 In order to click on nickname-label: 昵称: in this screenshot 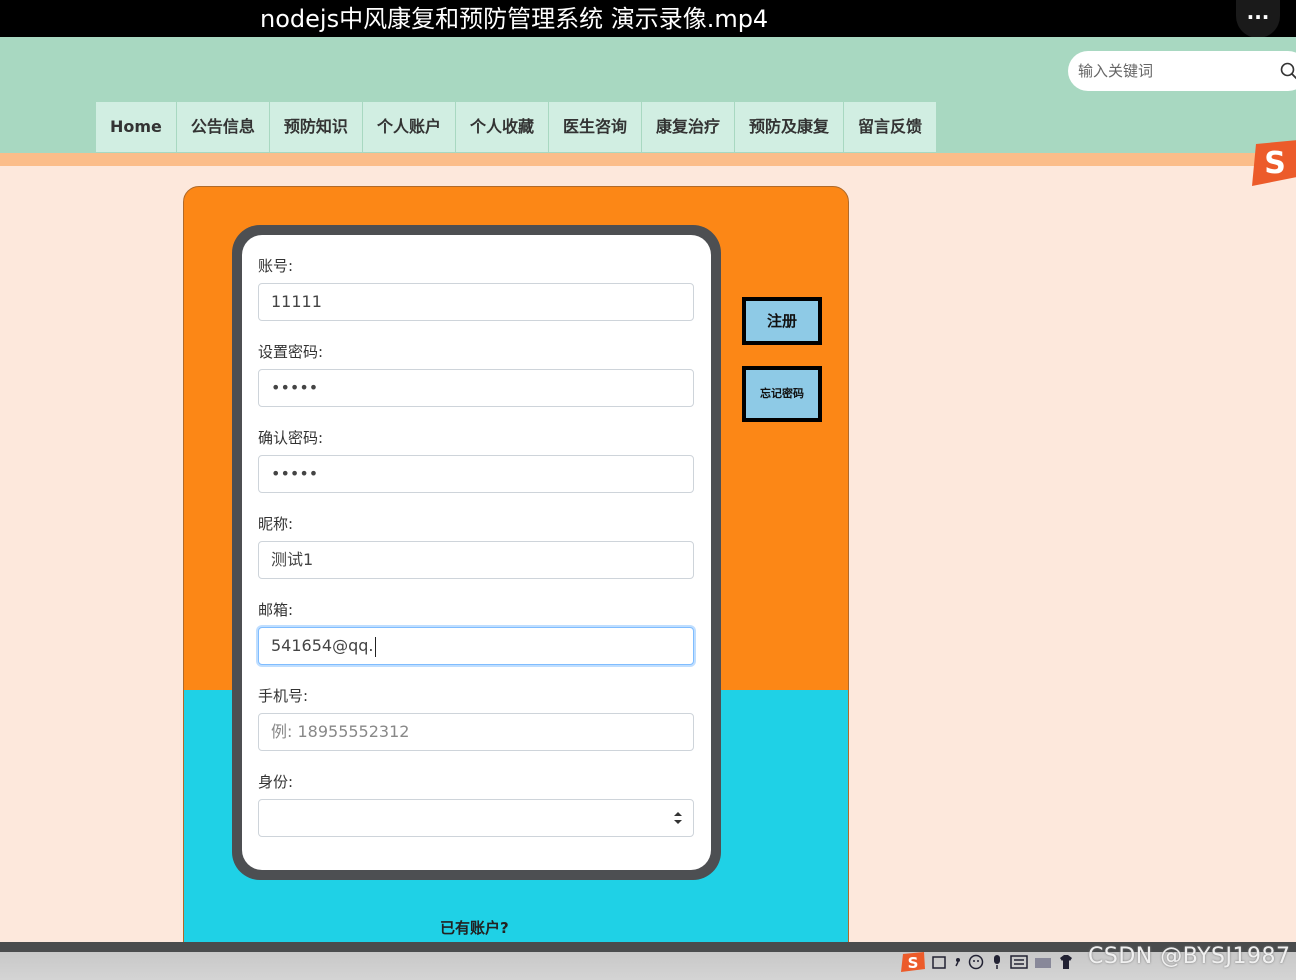, I will do `click(276, 524)`.